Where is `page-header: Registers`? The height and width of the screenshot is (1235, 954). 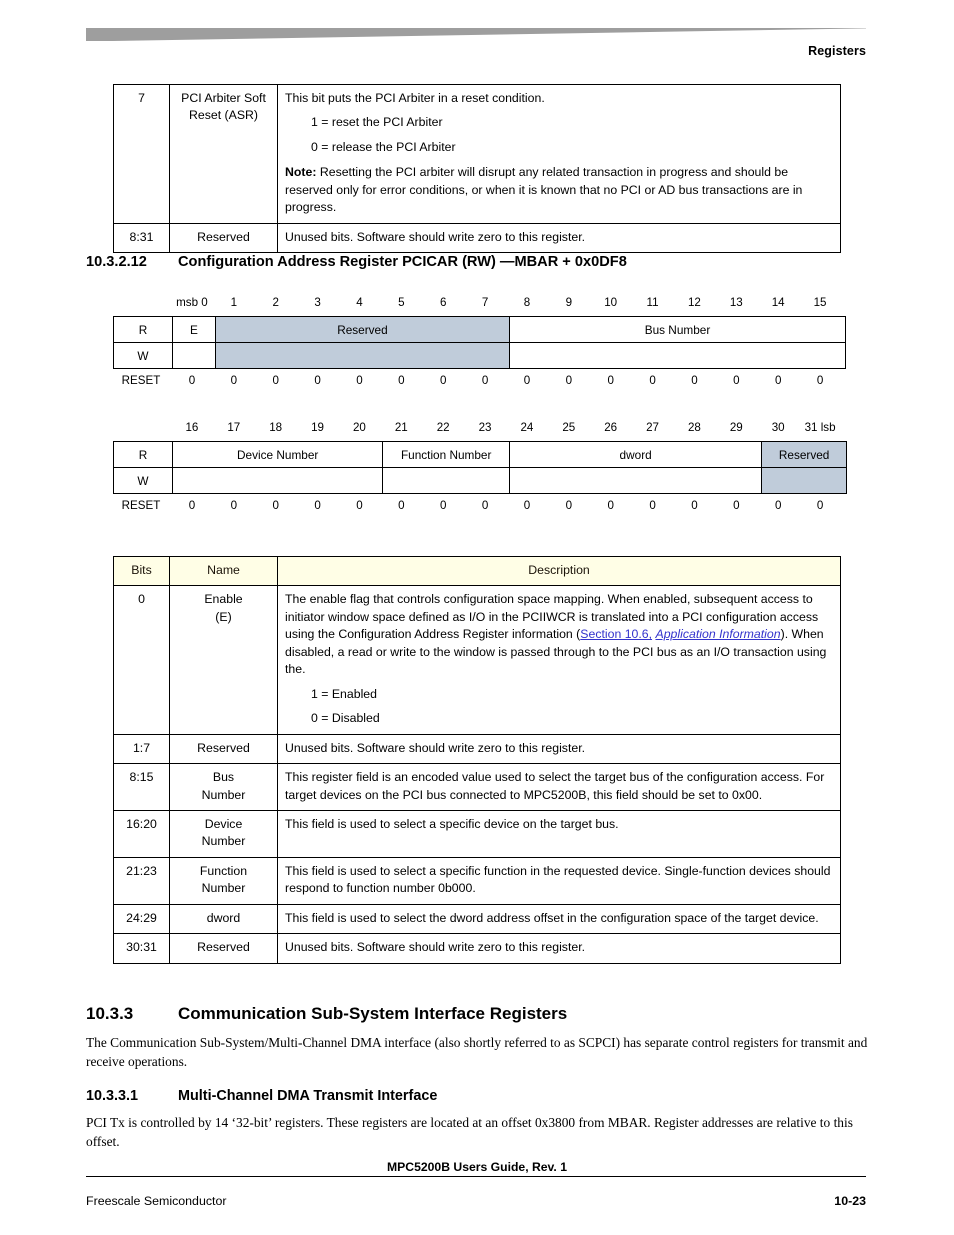 page-header: Registers is located at coordinates (477, 35).